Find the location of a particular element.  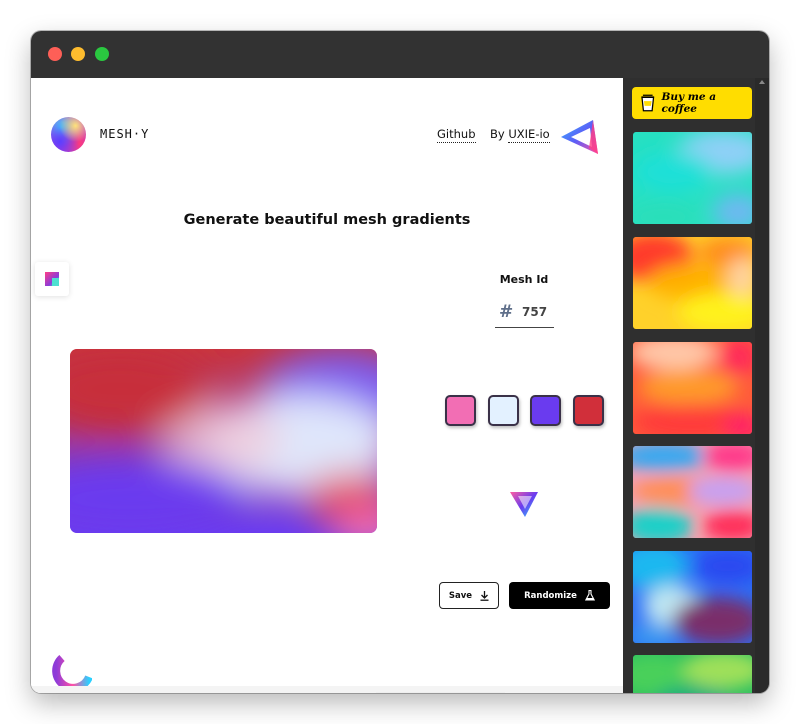

close-window-button is located at coordinates (55, 54).